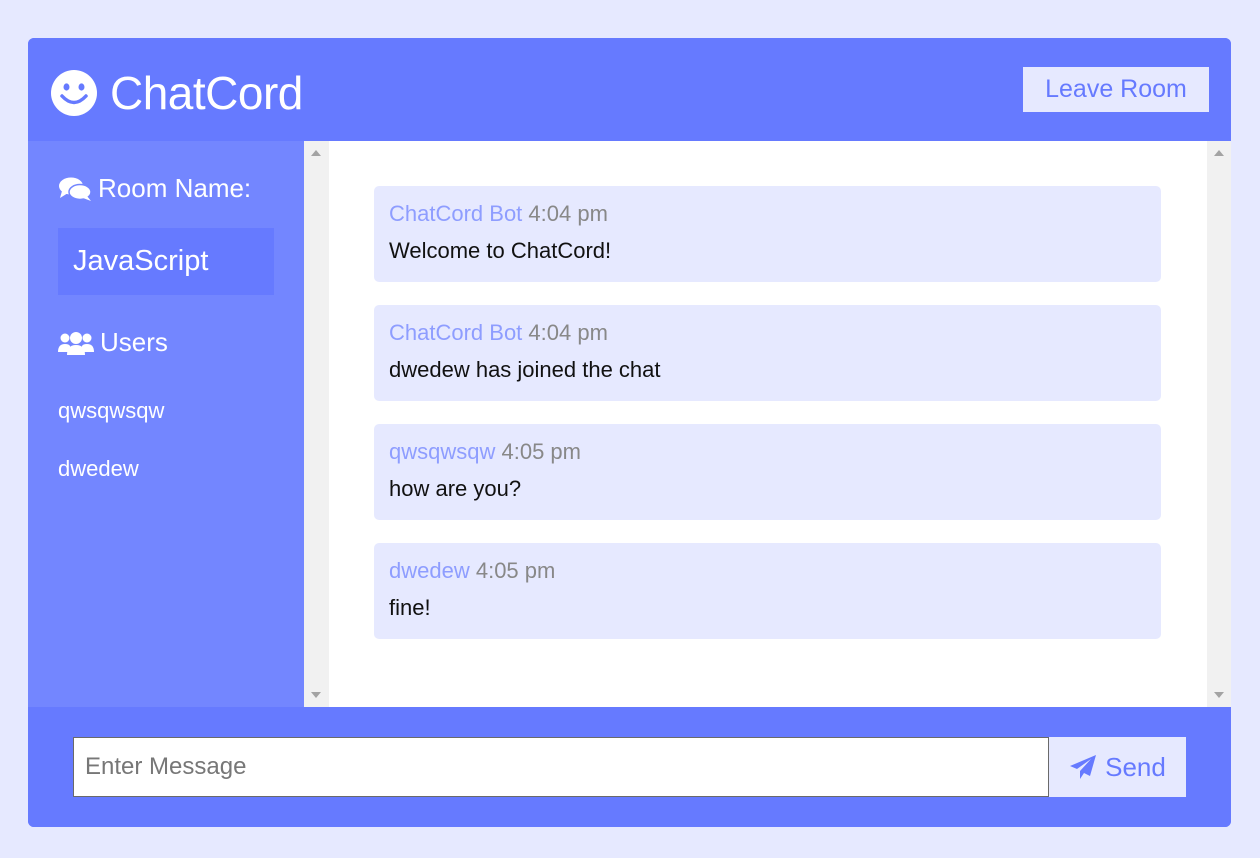 Image resolution: width=1260 pixels, height=858 pixels. Describe the element at coordinates (429, 570) in the screenshot. I see `message-author: dwedew` at that location.